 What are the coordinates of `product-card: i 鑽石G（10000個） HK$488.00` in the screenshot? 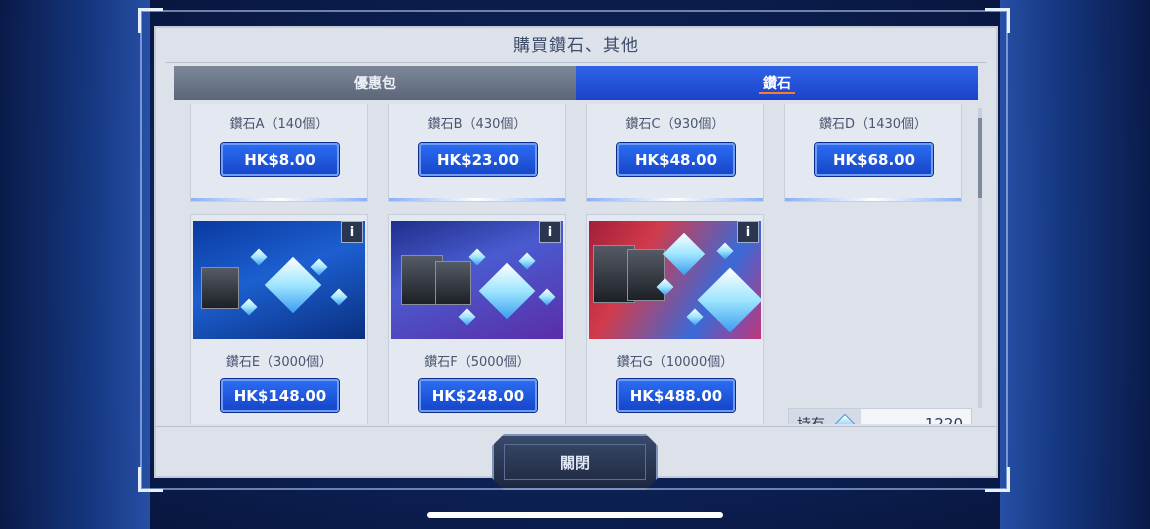 It's located at (675, 319).